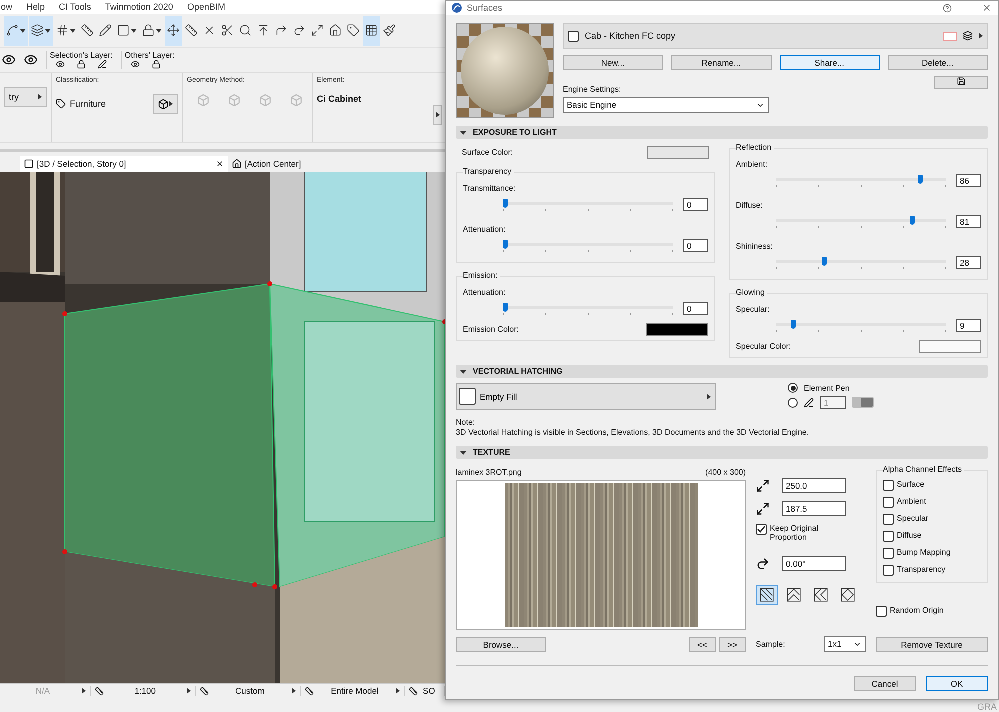  Describe the element at coordinates (702, 644) in the screenshot. I see `previous-button: <<` at that location.